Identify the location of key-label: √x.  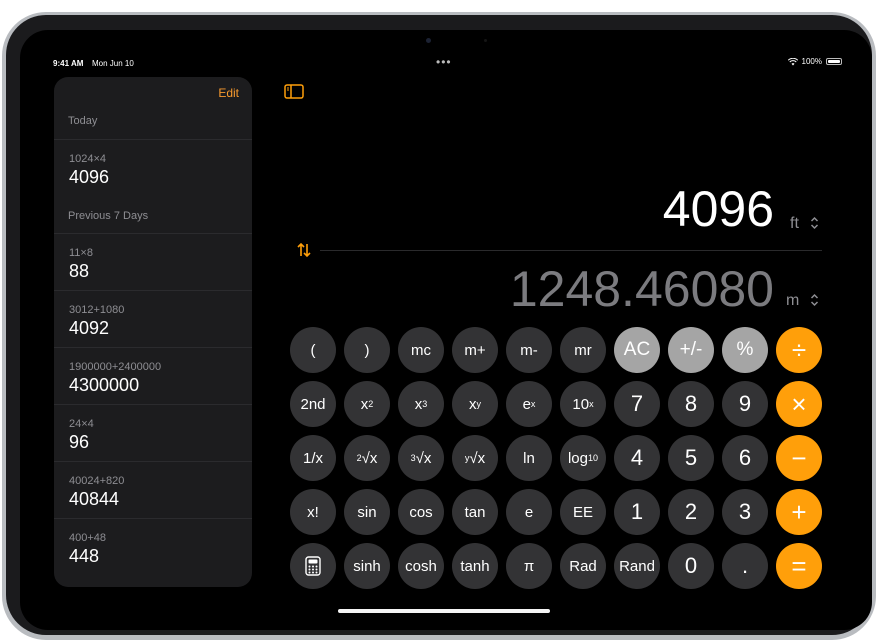
(477, 458).